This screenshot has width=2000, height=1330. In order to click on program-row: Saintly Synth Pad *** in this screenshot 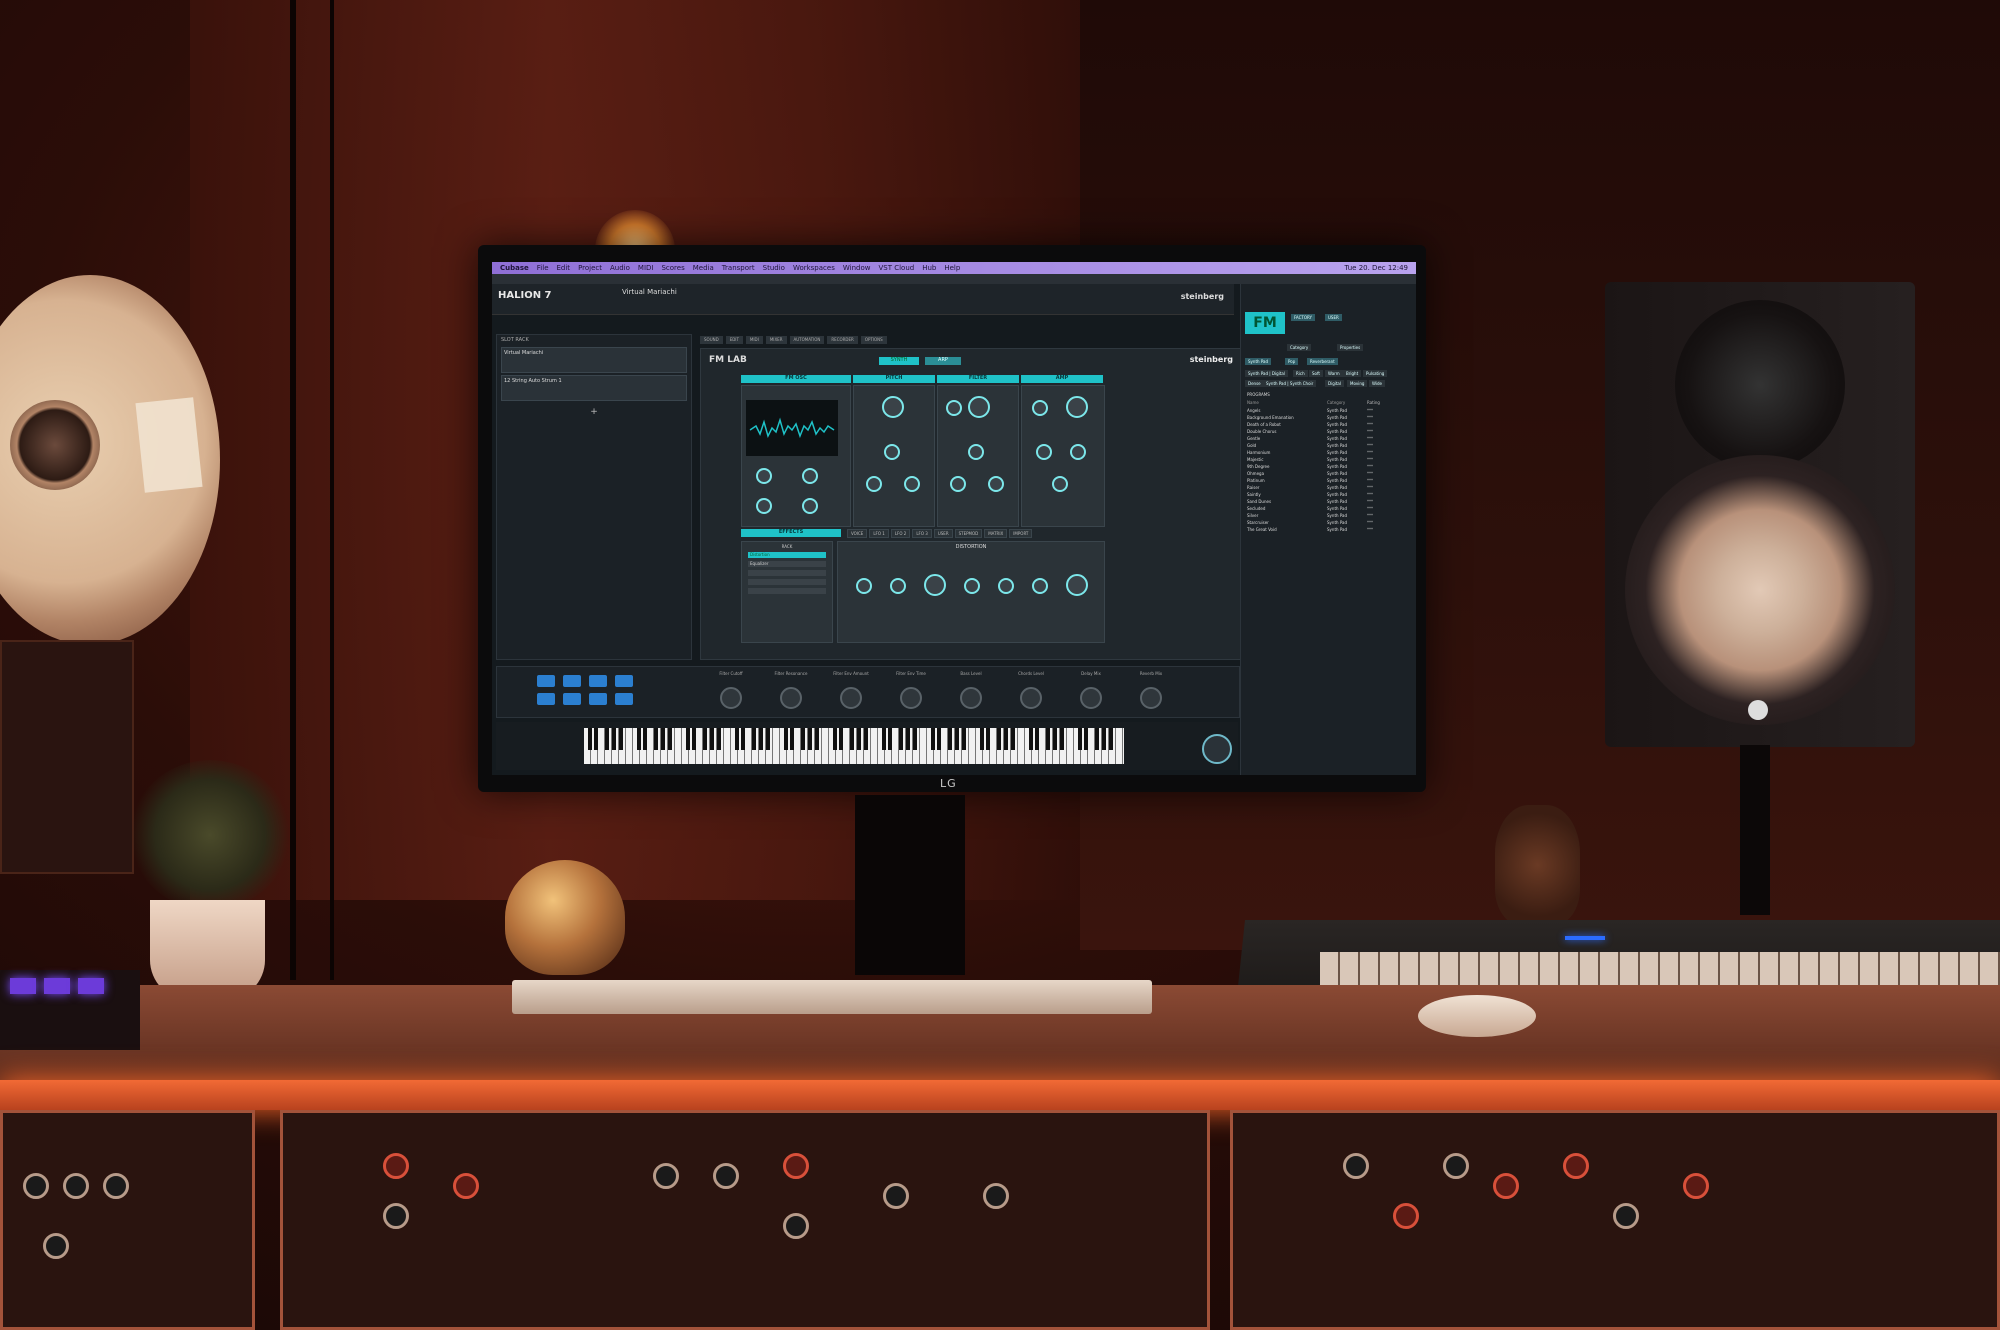, I will do `click(1327, 495)`.